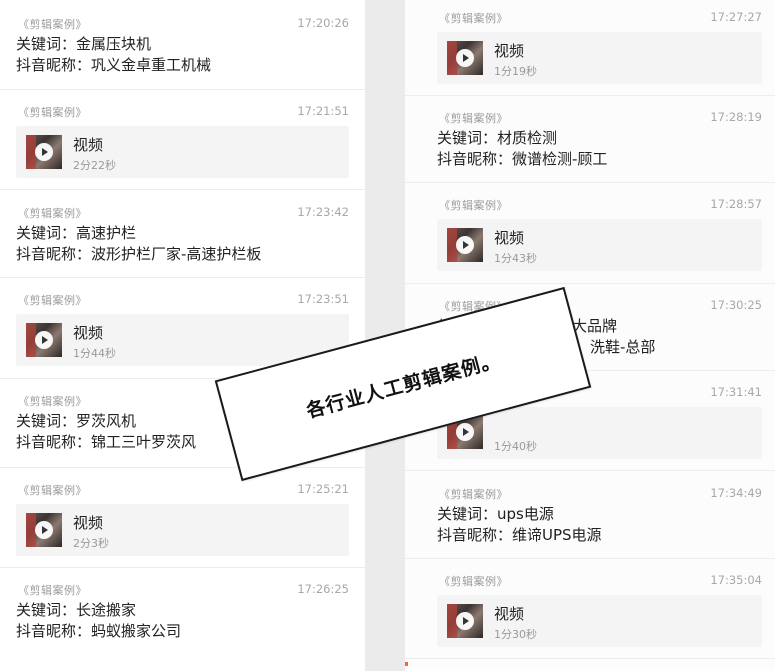 Image resolution: width=775 pixels, height=671 pixels. Describe the element at coordinates (599, 621) in the screenshot. I see `video-card: 视频 1分30秒` at that location.